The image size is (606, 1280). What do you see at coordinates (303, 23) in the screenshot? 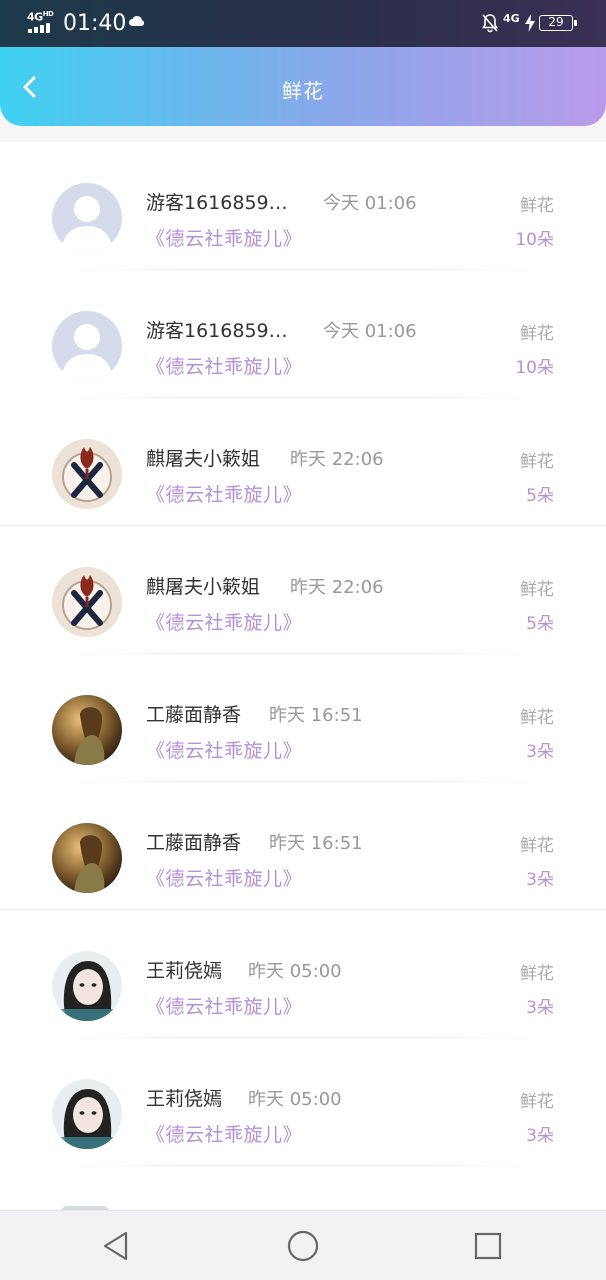
I see `status-bar: 4GHD 01:40 4G 29` at bounding box center [303, 23].